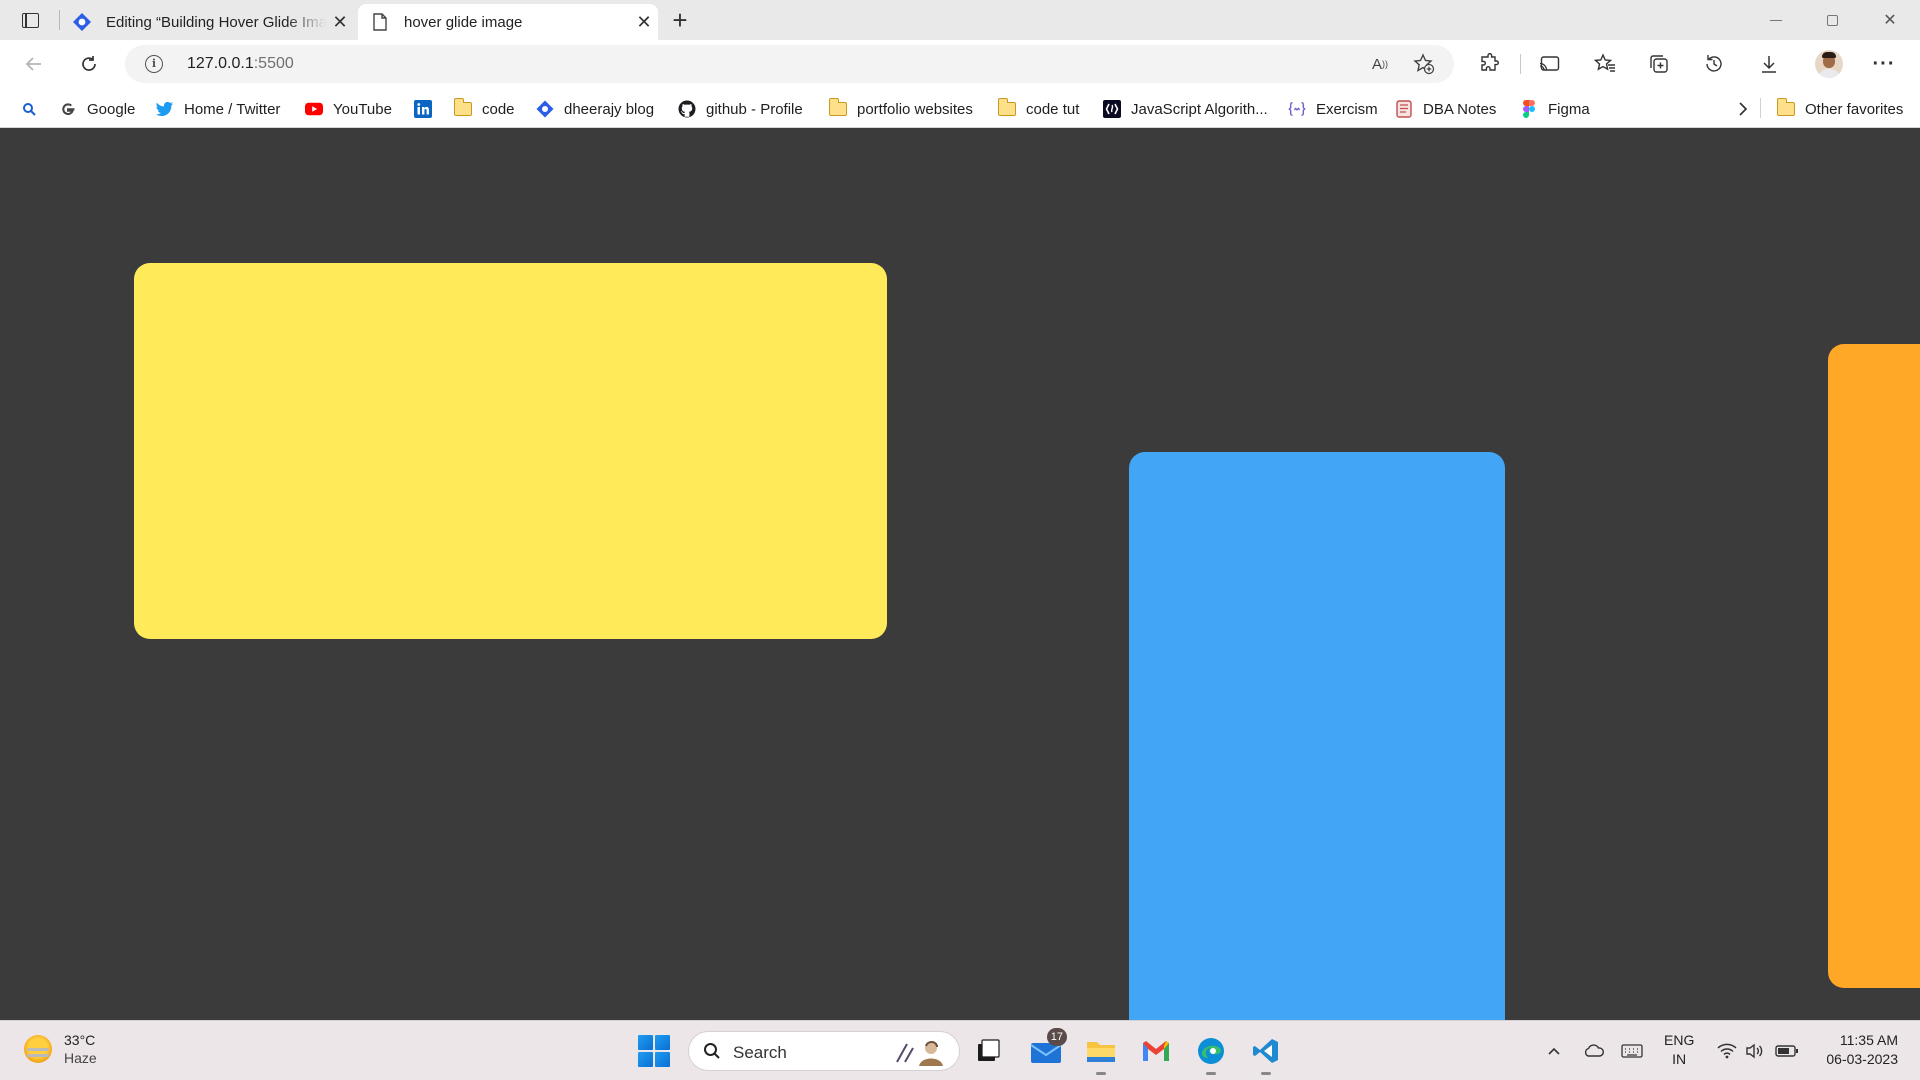 The height and width of the screenshot is (1080, 1920). What do you see at coordinates (498, 109) in the screenshot?
I see `favorite-label: code` at bounding box center [498, 109].